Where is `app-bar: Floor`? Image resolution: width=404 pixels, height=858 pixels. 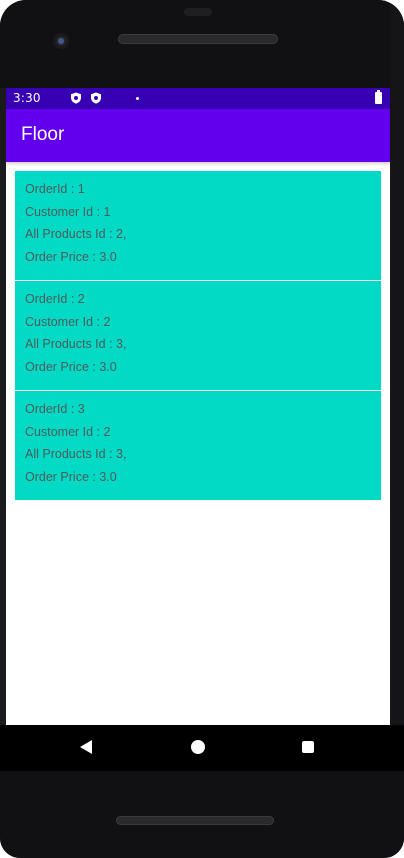
app-bar: Floor is located at coordinates (198, 135).